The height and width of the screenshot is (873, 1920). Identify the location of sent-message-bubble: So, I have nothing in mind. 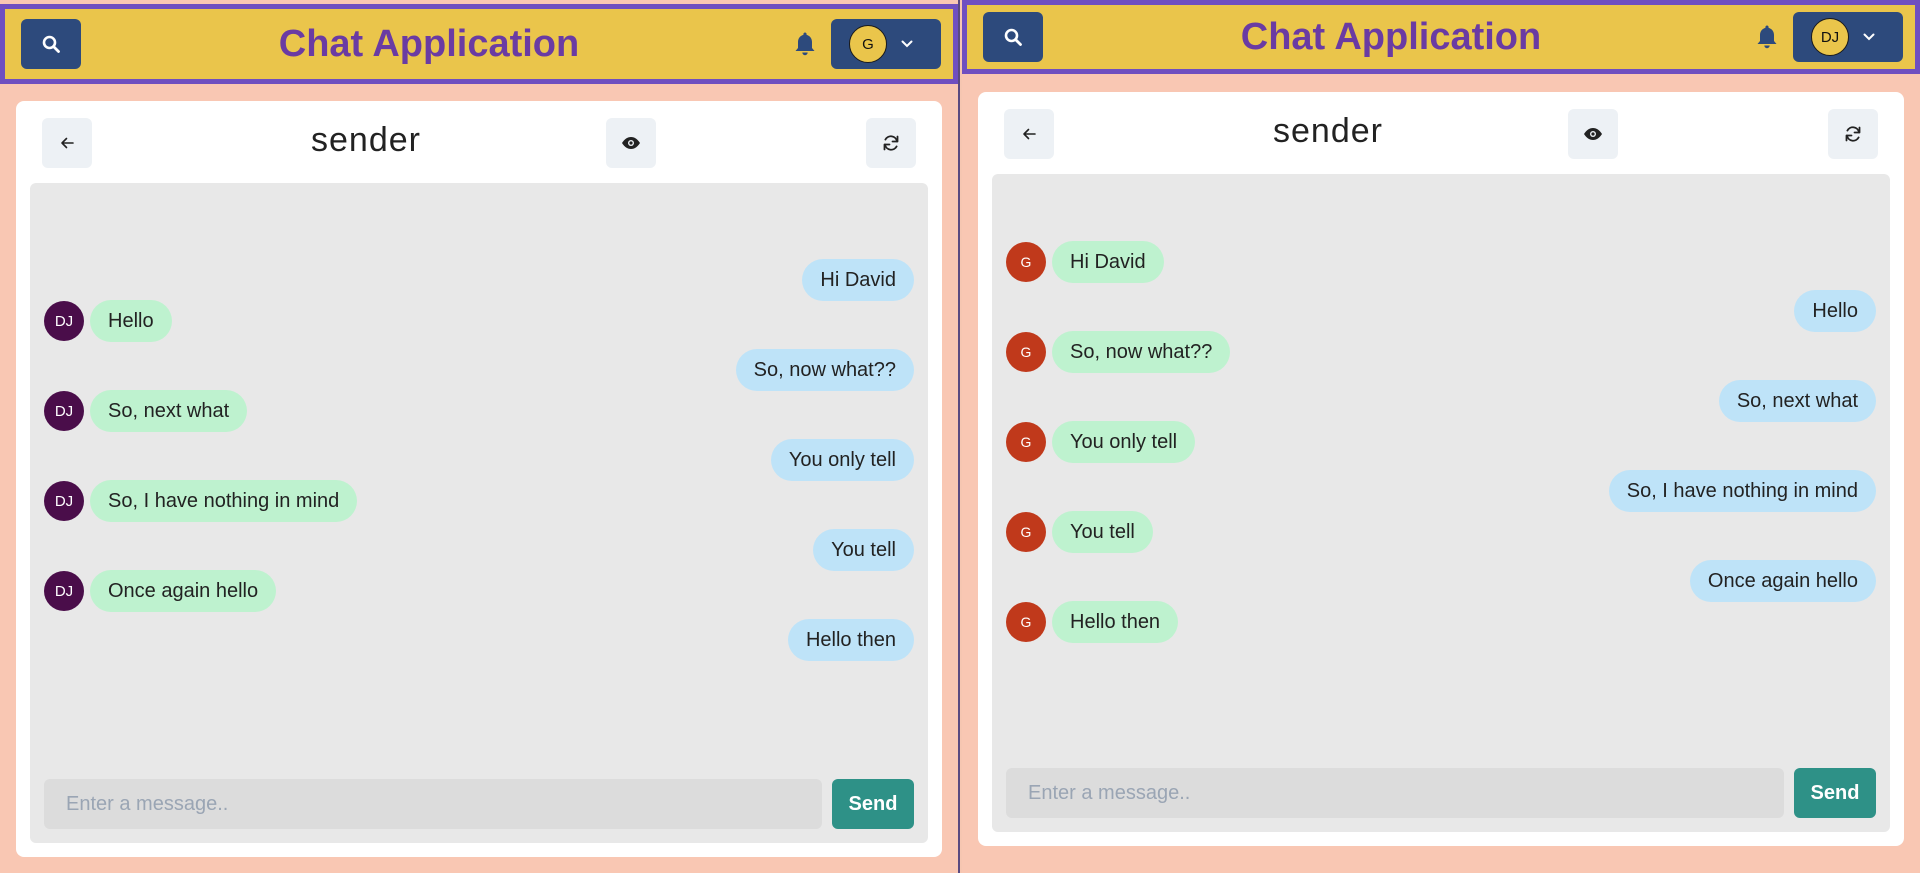
(1742, 491).